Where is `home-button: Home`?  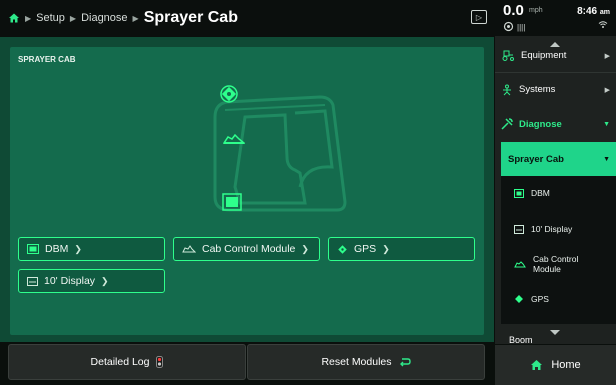
home-button: Home is located at coordinates (555, 365).